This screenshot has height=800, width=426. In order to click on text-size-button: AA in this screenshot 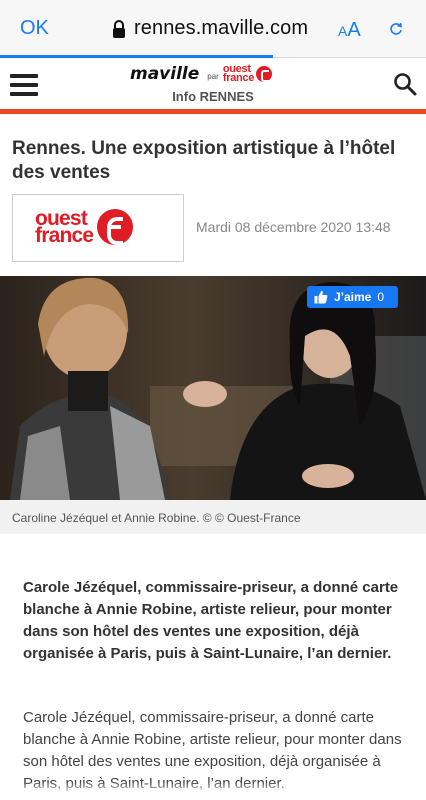, I will do `click(349, 30)`.